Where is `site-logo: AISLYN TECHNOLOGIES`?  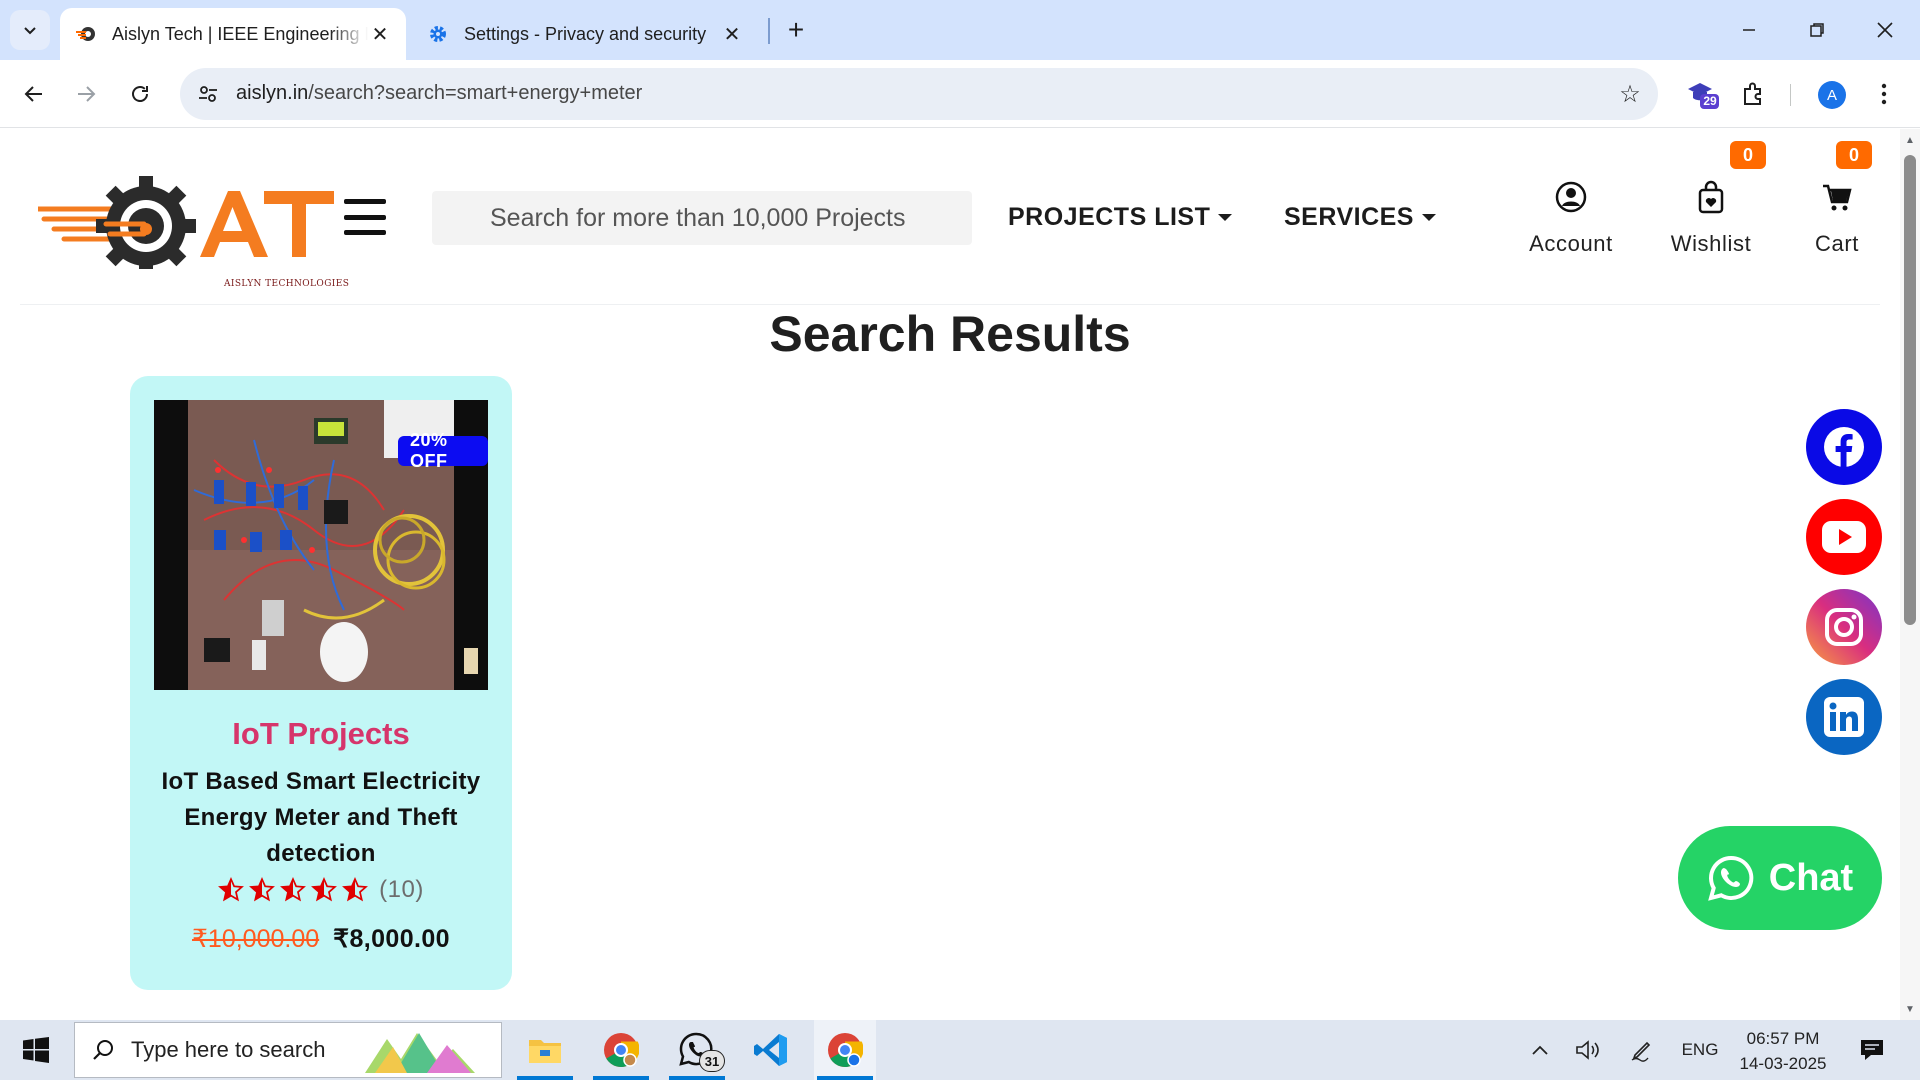
site-logo: AISLYN TECHNOLOGIES is located at coordinates (196, 229).